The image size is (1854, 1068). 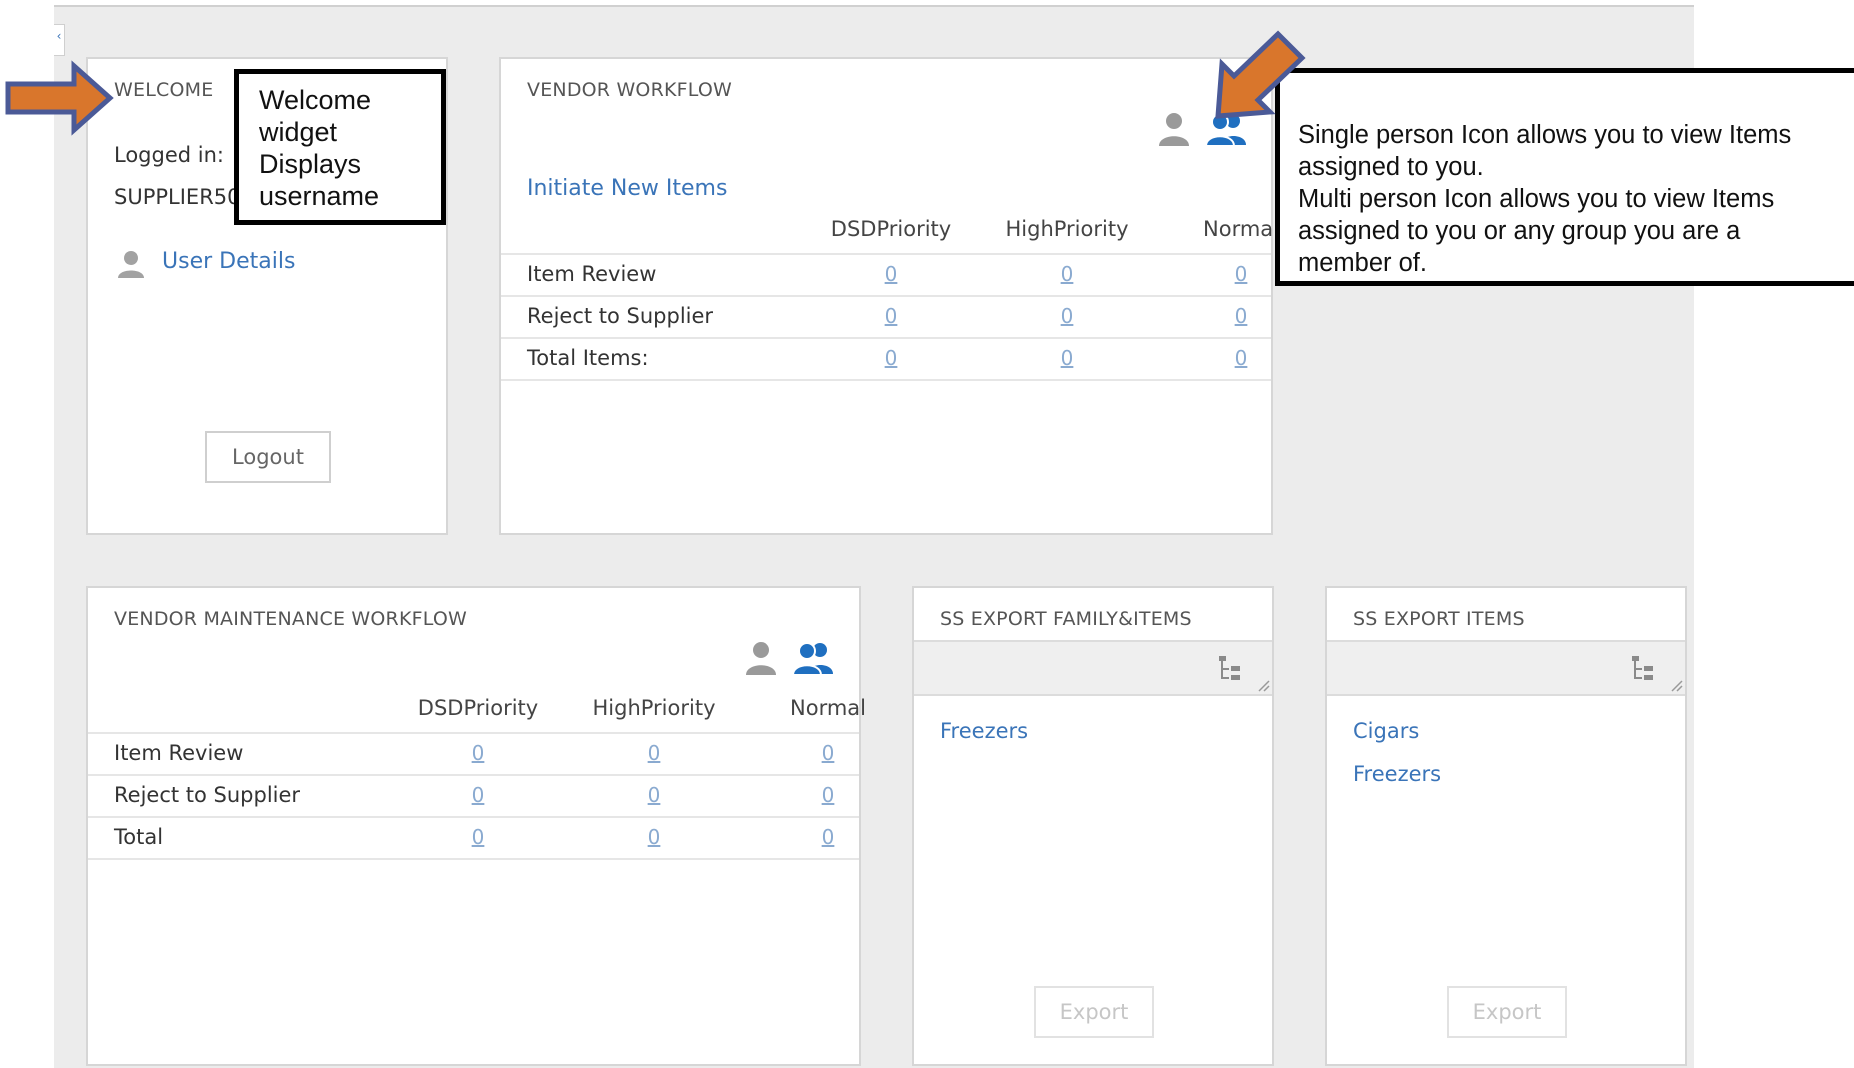 I want to click on ss-export-family-toolbar, so click(x=1093, y=668).